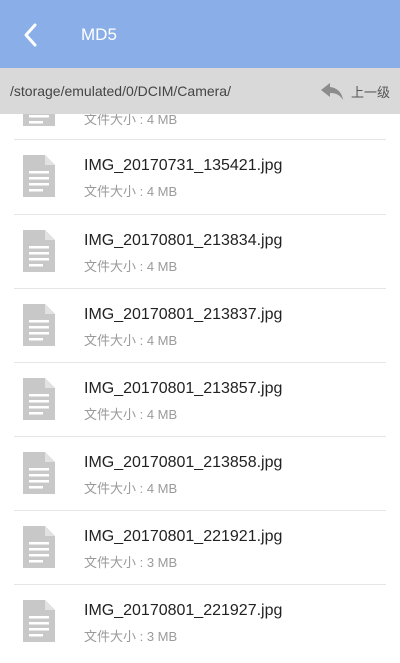 The height and width of the screenshot is (663, 400). I want to click on list-item: IMG_20170731_135421.jpg 文件大小 : 4 MB, so click(200, 176).